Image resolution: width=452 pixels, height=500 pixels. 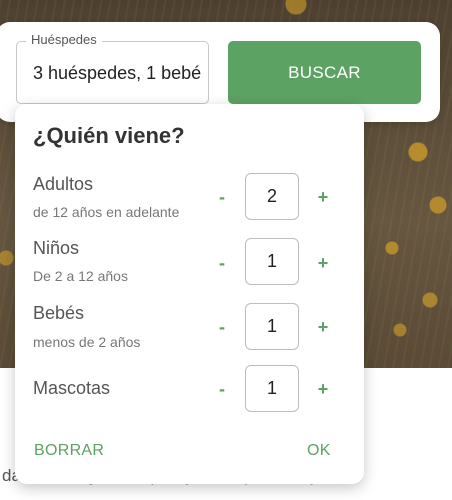 I want to click on babies-decrement-button: -, so click(x=222, y=327).